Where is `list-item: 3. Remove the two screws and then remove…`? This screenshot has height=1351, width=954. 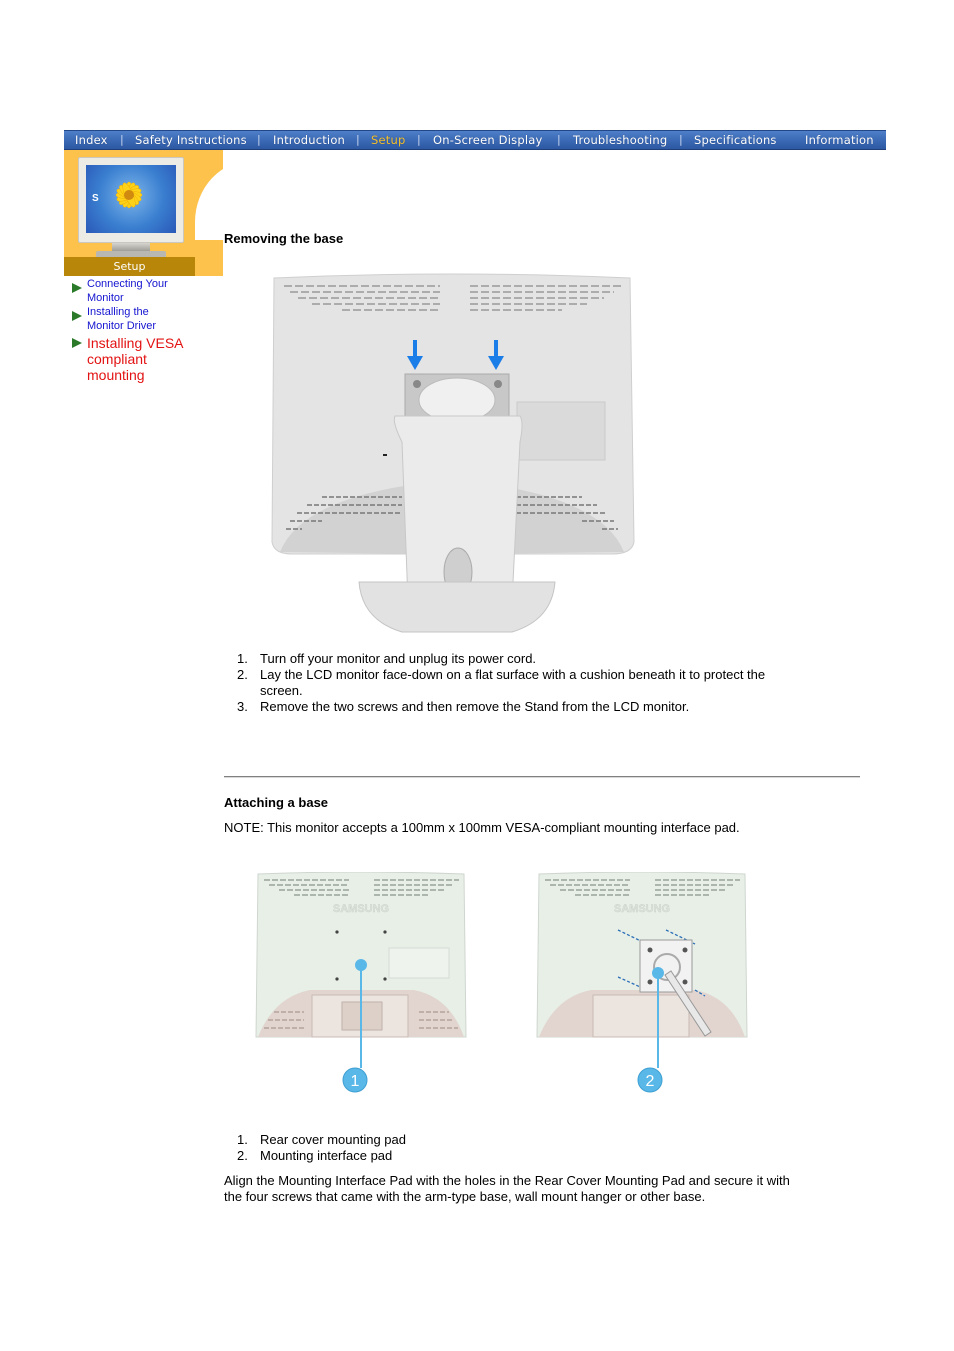
list-item: 3. Remove the two screws and then remove… is located at coordinates (463, 706).